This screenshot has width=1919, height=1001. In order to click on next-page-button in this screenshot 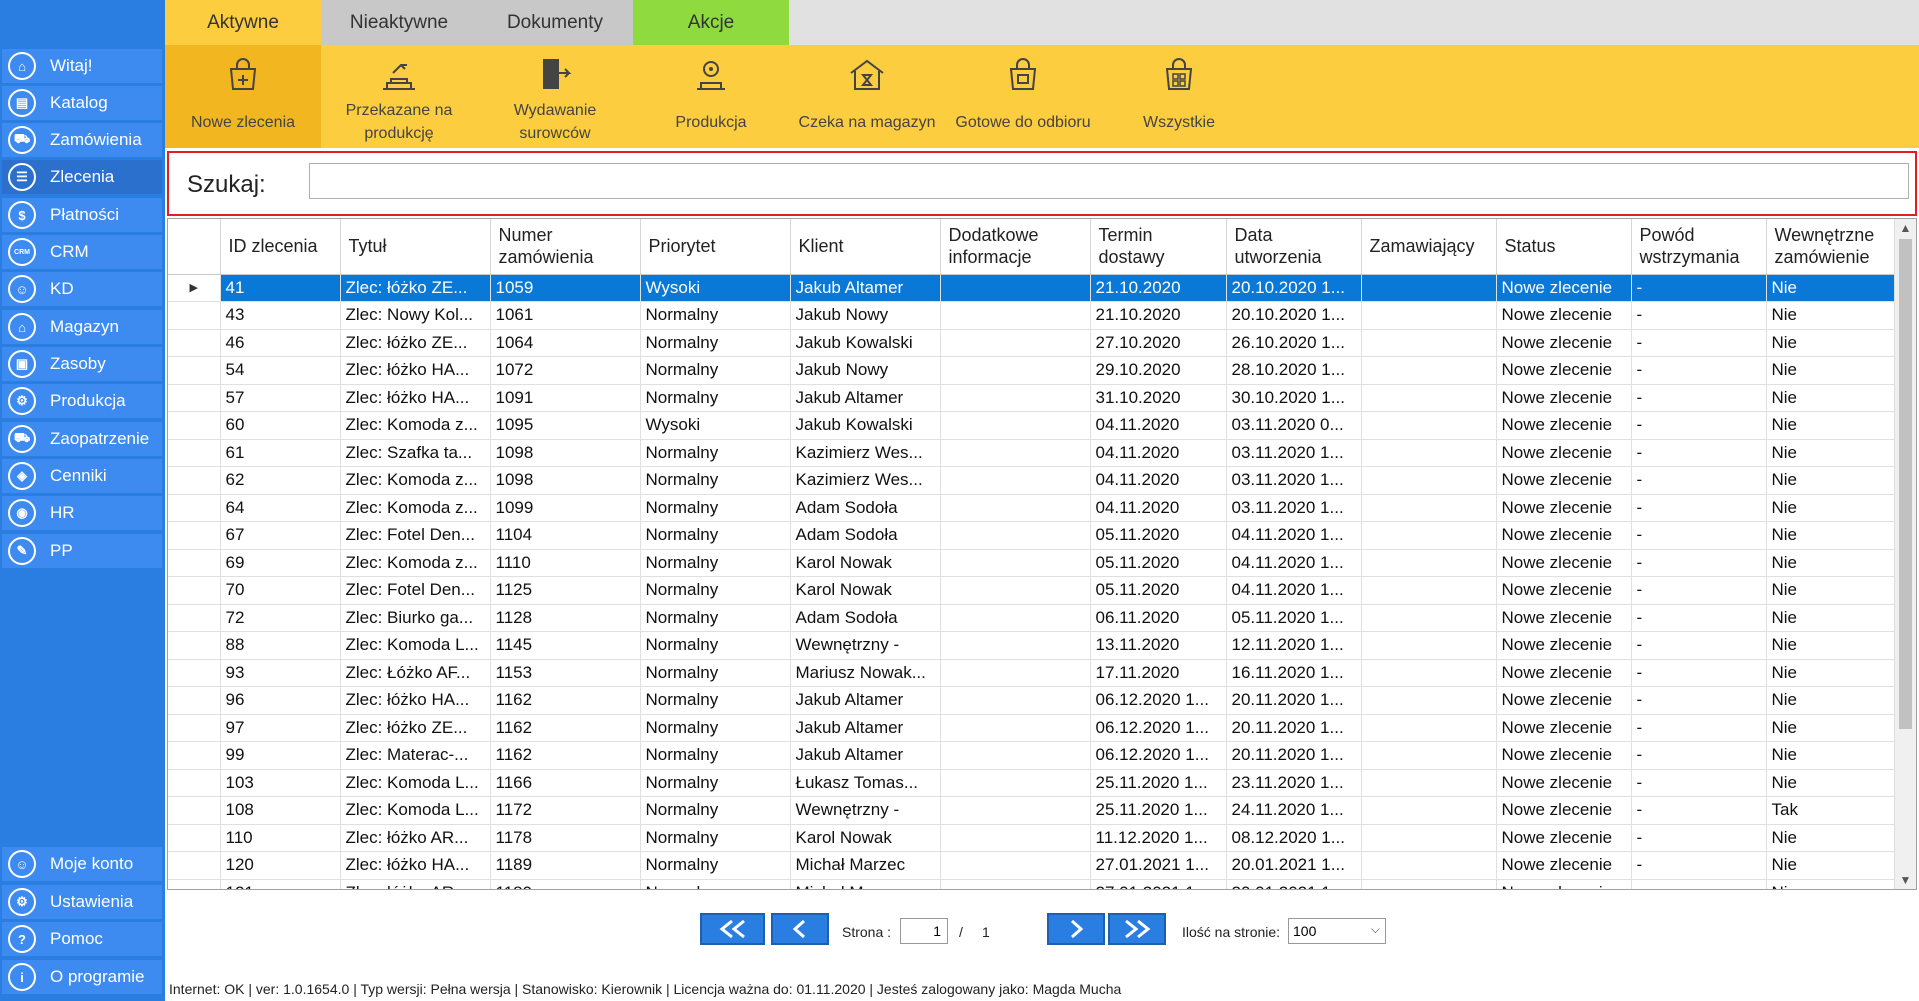, I will do `click(1076, 929)`.